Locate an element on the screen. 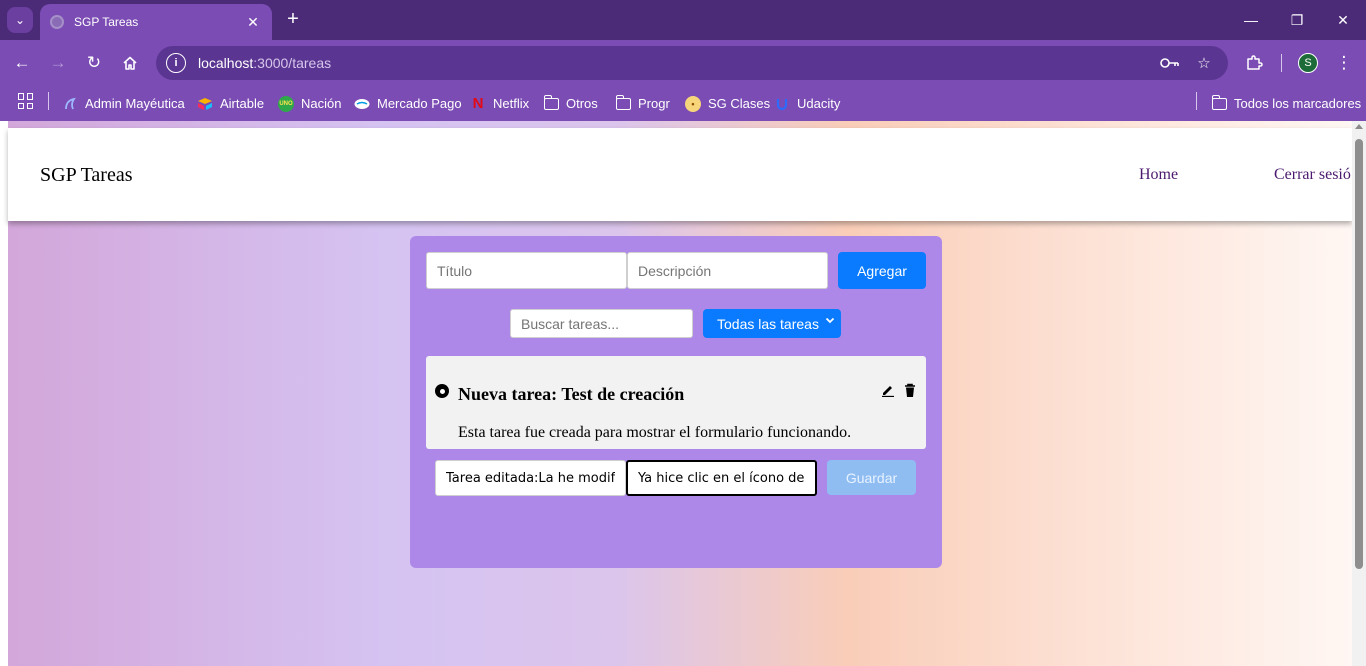 The image size is (1366, 666). bookmark-udacity: Udacity is located at coordinates (807, 103).